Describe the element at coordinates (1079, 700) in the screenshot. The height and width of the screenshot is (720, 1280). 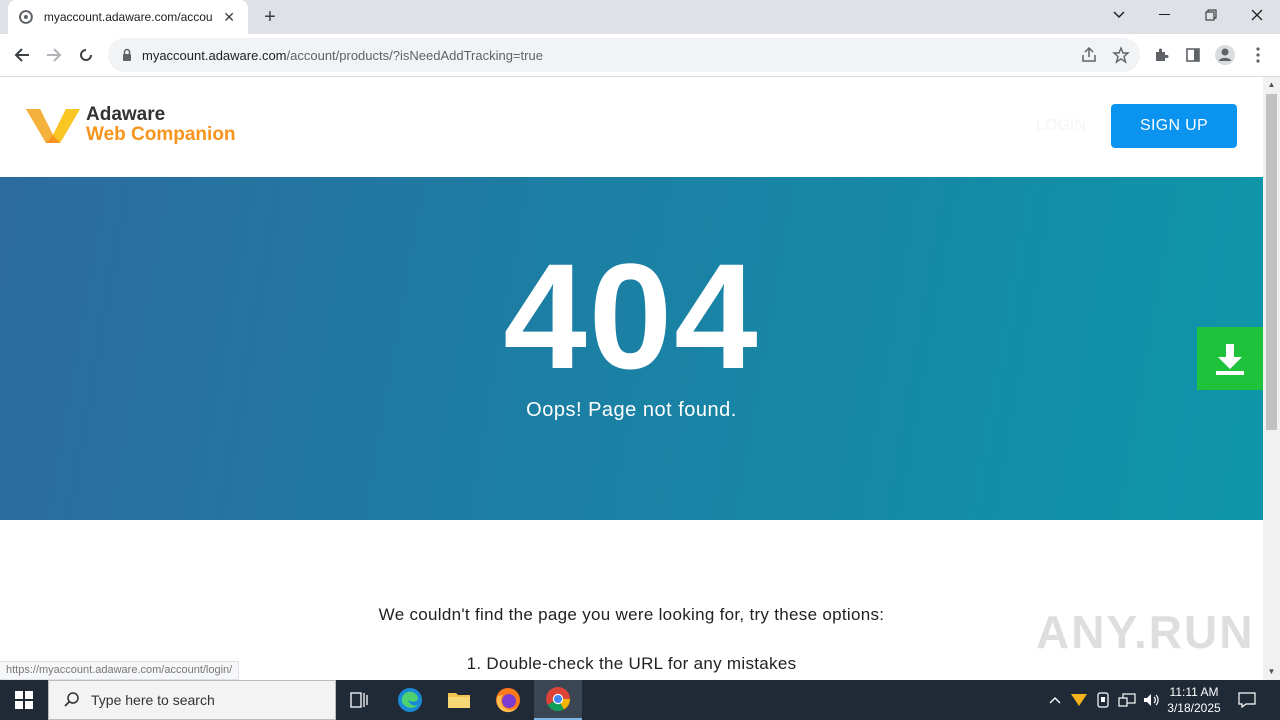
I see `adaware-tray-icon` at that location.